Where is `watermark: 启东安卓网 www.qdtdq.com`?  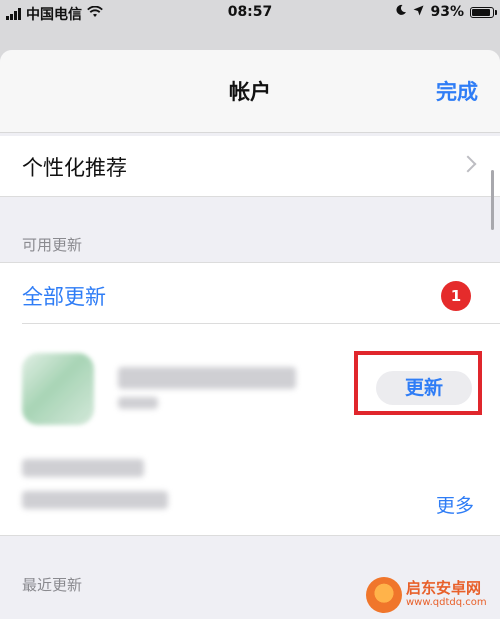 watermark: 启东安卓网 www.qdtdq.com is located at coordinates (431, 595).